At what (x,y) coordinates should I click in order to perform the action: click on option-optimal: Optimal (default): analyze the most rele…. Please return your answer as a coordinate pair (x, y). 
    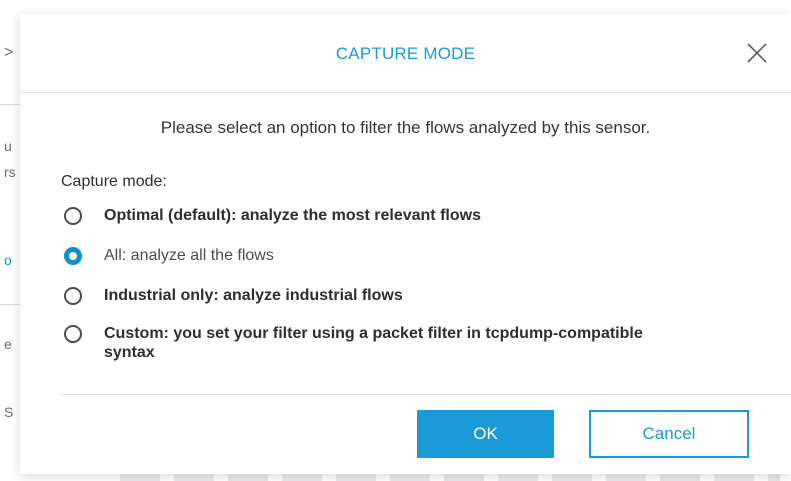
    Looking at the image, I should click on (272, 215).